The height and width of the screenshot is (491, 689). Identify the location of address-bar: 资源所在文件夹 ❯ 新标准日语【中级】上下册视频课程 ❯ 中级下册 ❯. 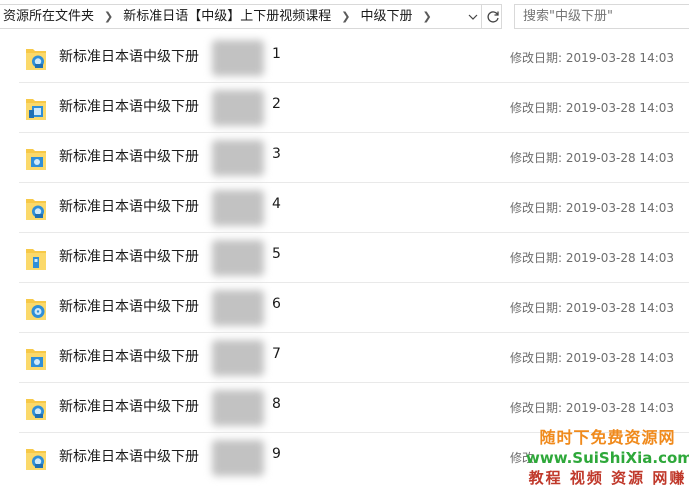
(251, 16).